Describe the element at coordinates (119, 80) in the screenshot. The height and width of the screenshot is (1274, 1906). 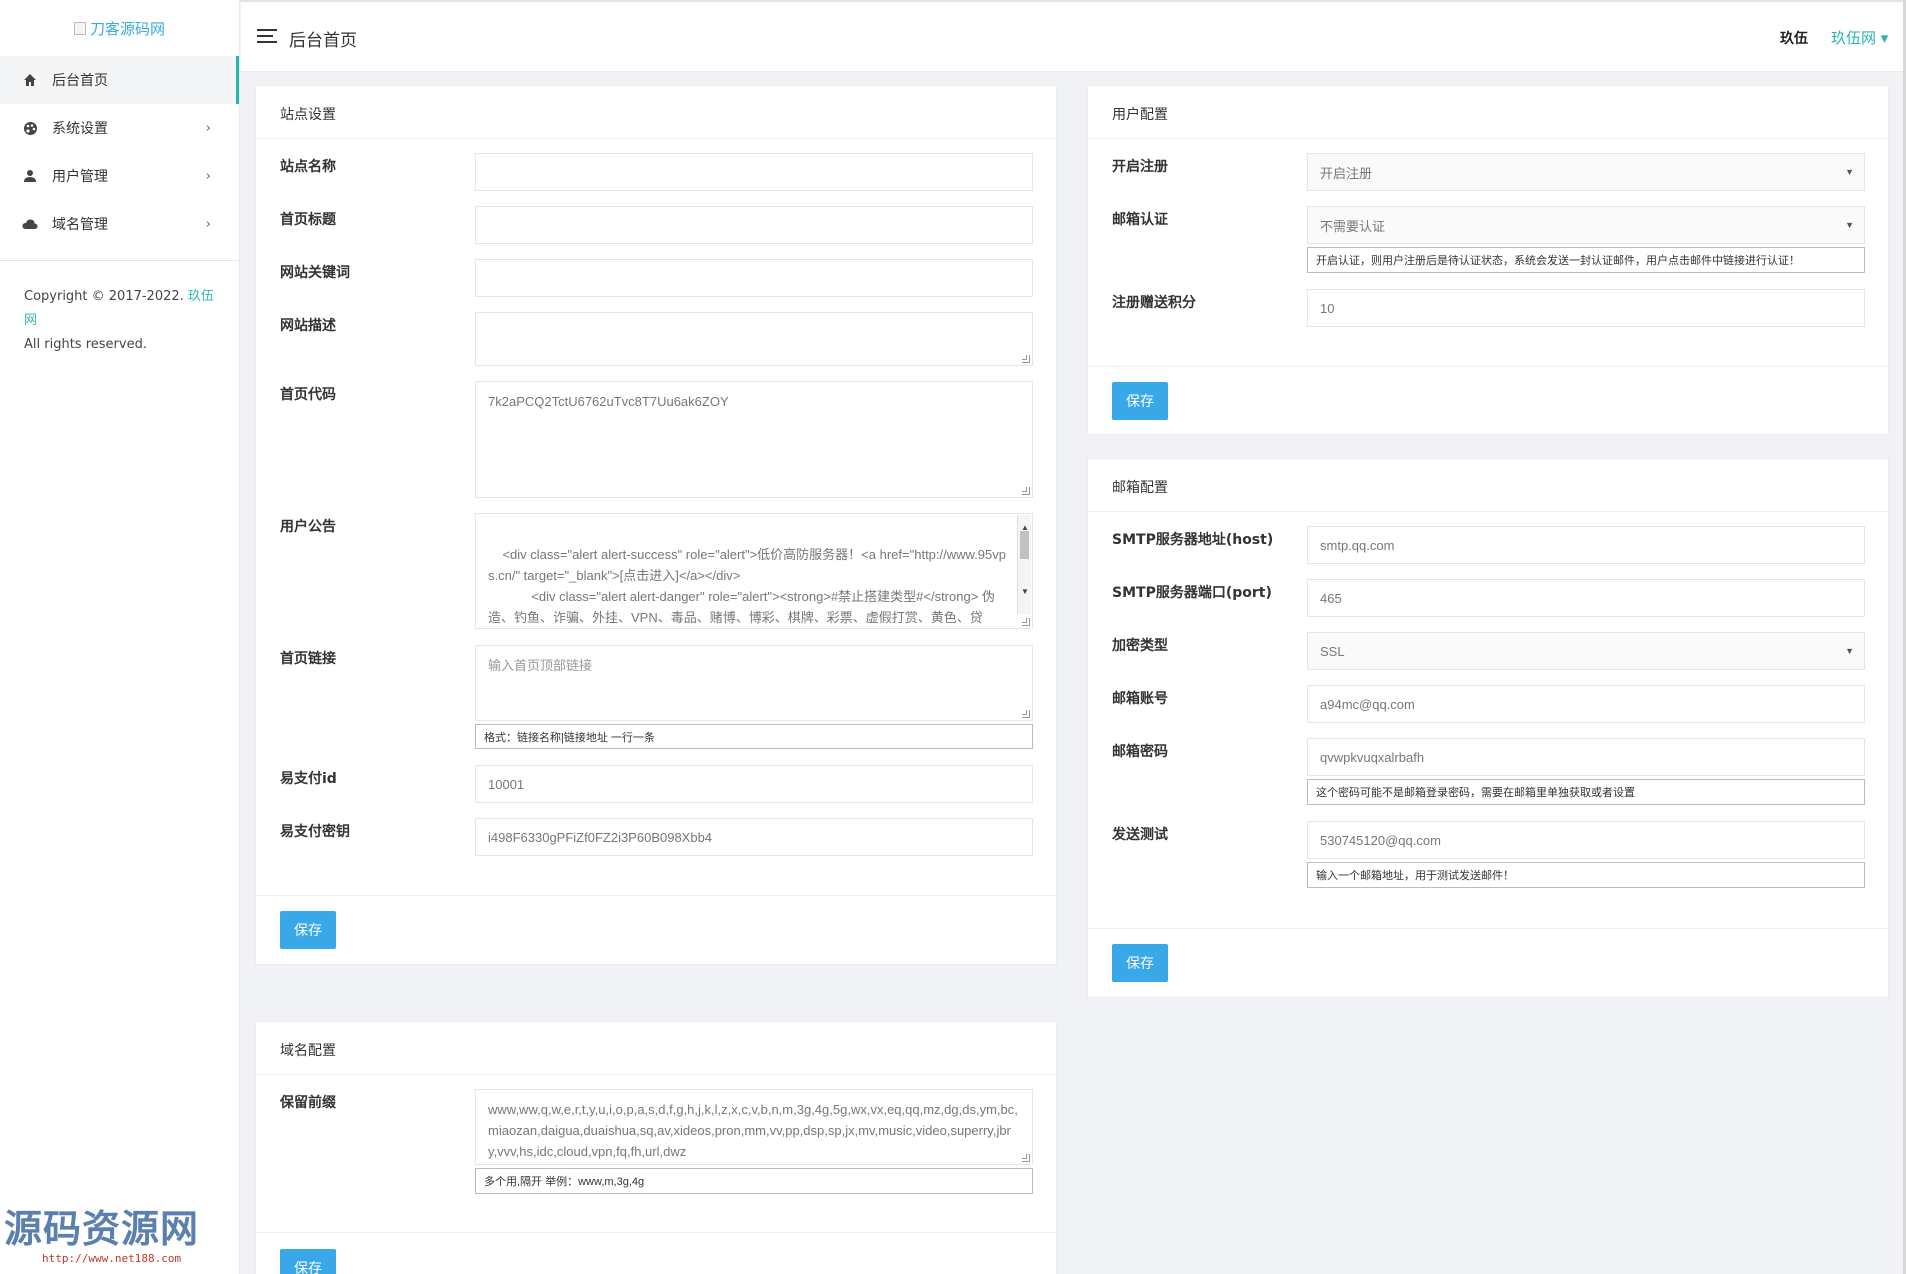
I see `sidebar-item-dashboard: 后台首页` at that location.